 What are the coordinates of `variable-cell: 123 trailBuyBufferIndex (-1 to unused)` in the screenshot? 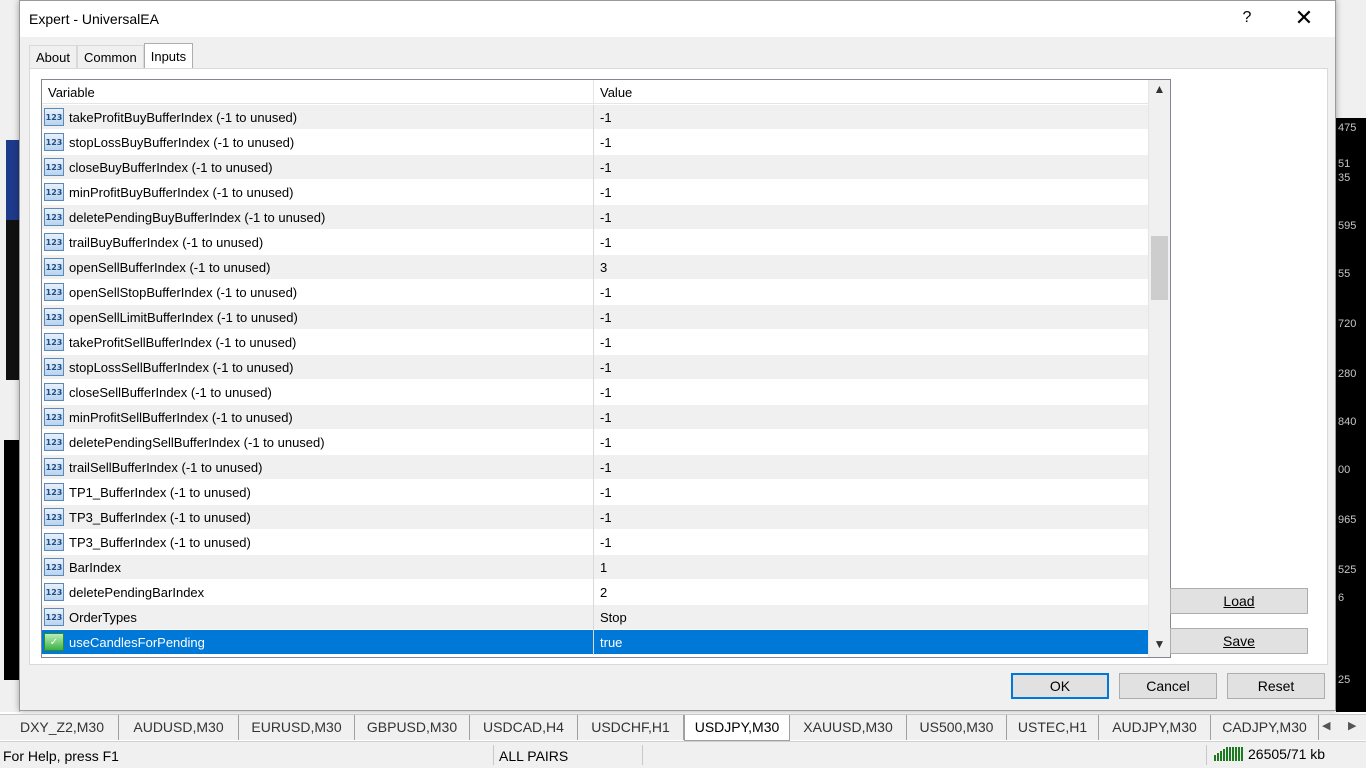 It's located at (318, 242).